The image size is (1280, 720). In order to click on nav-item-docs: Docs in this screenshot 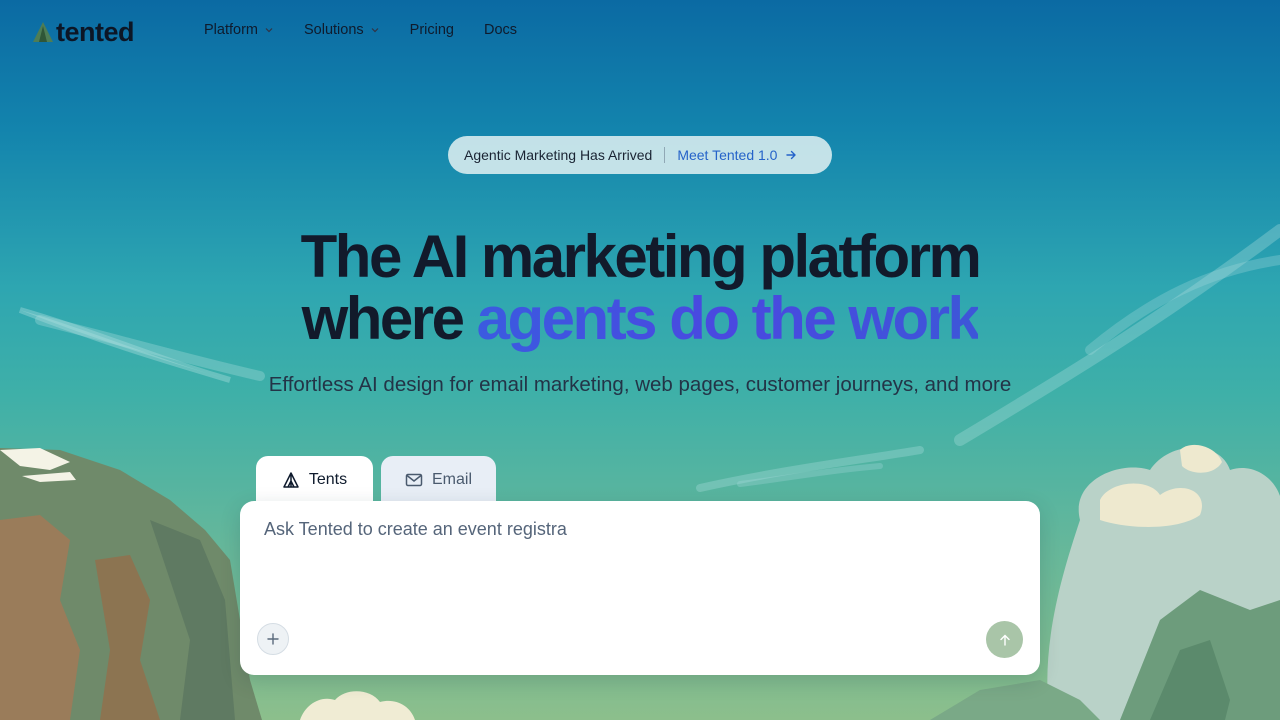, I will do `click(500, 30)`.